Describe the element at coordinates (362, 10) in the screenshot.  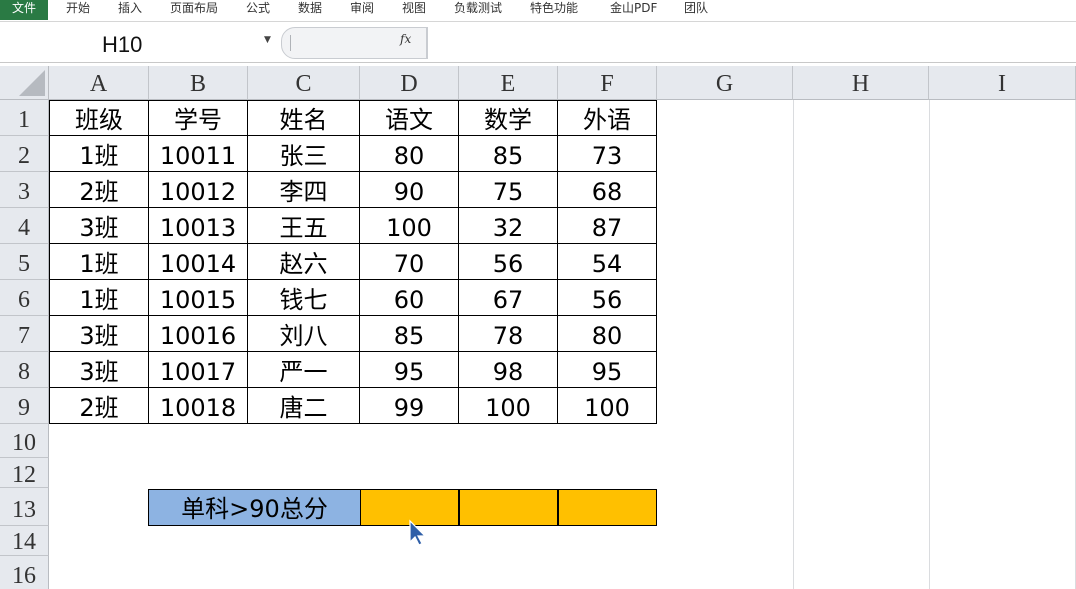
I see `tab-review: 审阅` at that location.